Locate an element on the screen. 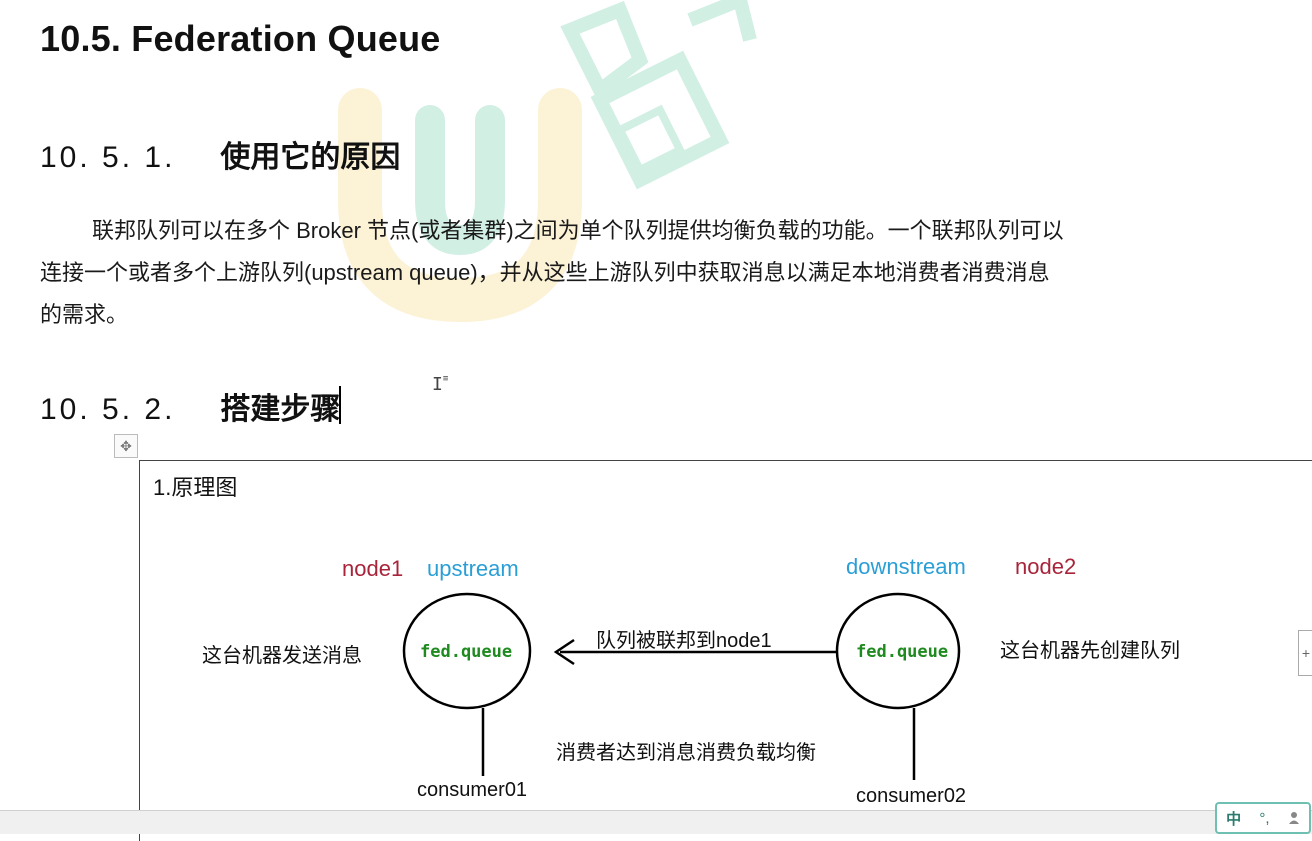 The height and width of the screenshot is (841, 1312). consumer02-label: consumer02 is located at coordinates (911, 796).